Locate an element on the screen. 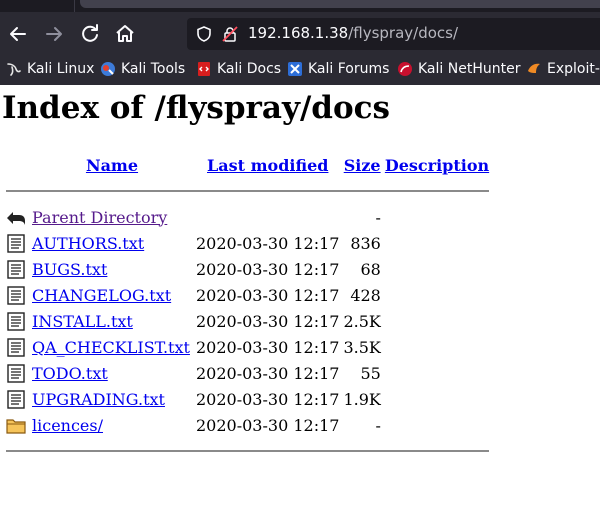  table-header-row: Name Last modified Size Description is located at coordinates (247, 165).